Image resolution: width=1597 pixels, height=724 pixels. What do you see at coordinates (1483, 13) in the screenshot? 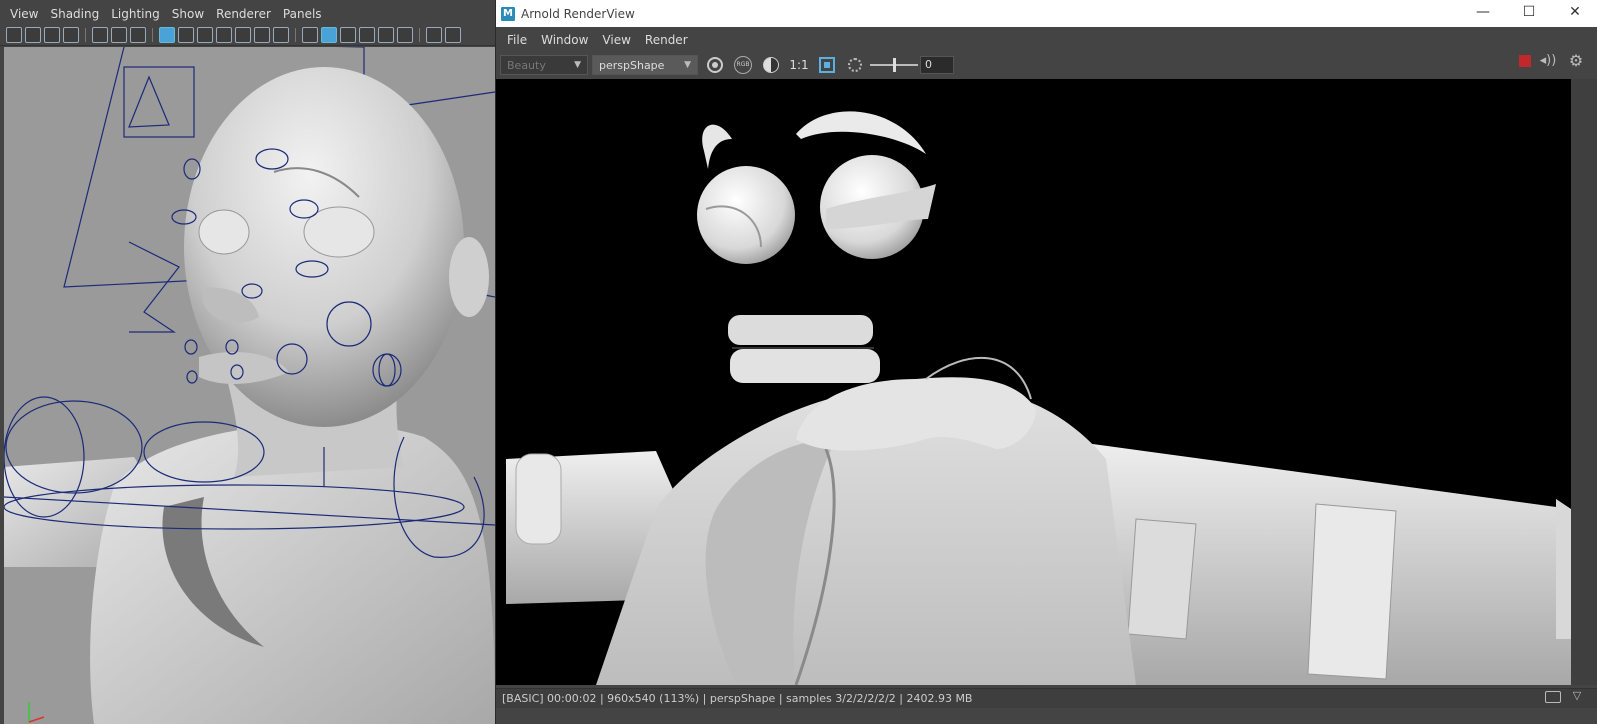
I see `minimize-button: —` at bounding box center [1483, 13].